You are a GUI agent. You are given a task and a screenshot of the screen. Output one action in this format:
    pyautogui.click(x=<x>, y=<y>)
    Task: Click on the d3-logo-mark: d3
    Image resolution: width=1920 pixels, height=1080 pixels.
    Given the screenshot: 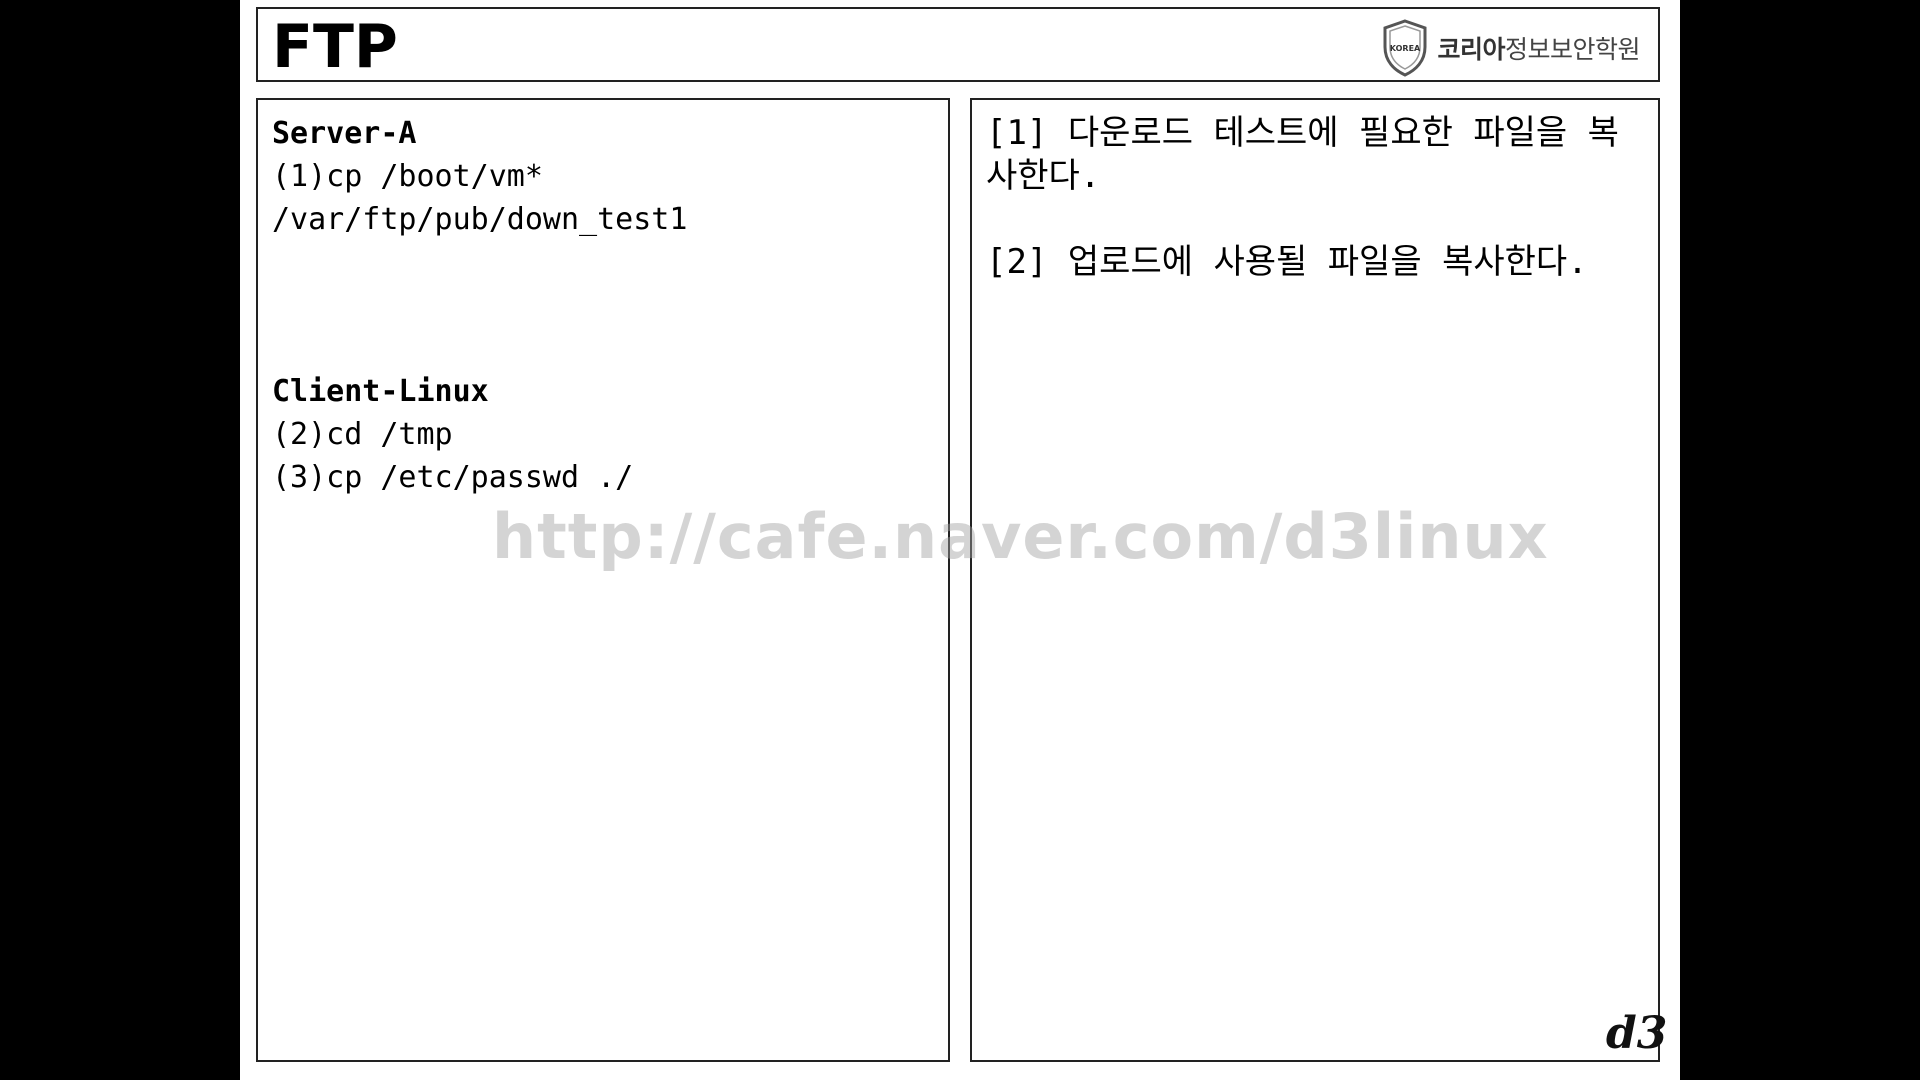 What is the action you would take?
    pyautogui.click(x=1637, y=1033)
    